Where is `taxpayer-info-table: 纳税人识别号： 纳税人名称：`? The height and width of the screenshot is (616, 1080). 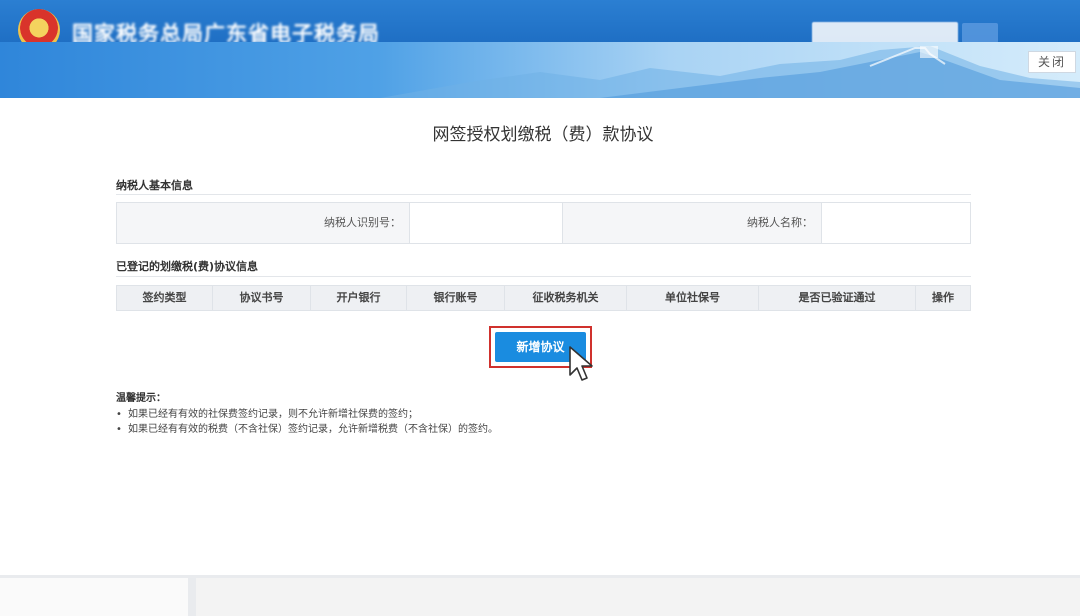 taxpayer-info-table: 纳税人识别号： 纳税人名称： is located at coordinates (543, 223).